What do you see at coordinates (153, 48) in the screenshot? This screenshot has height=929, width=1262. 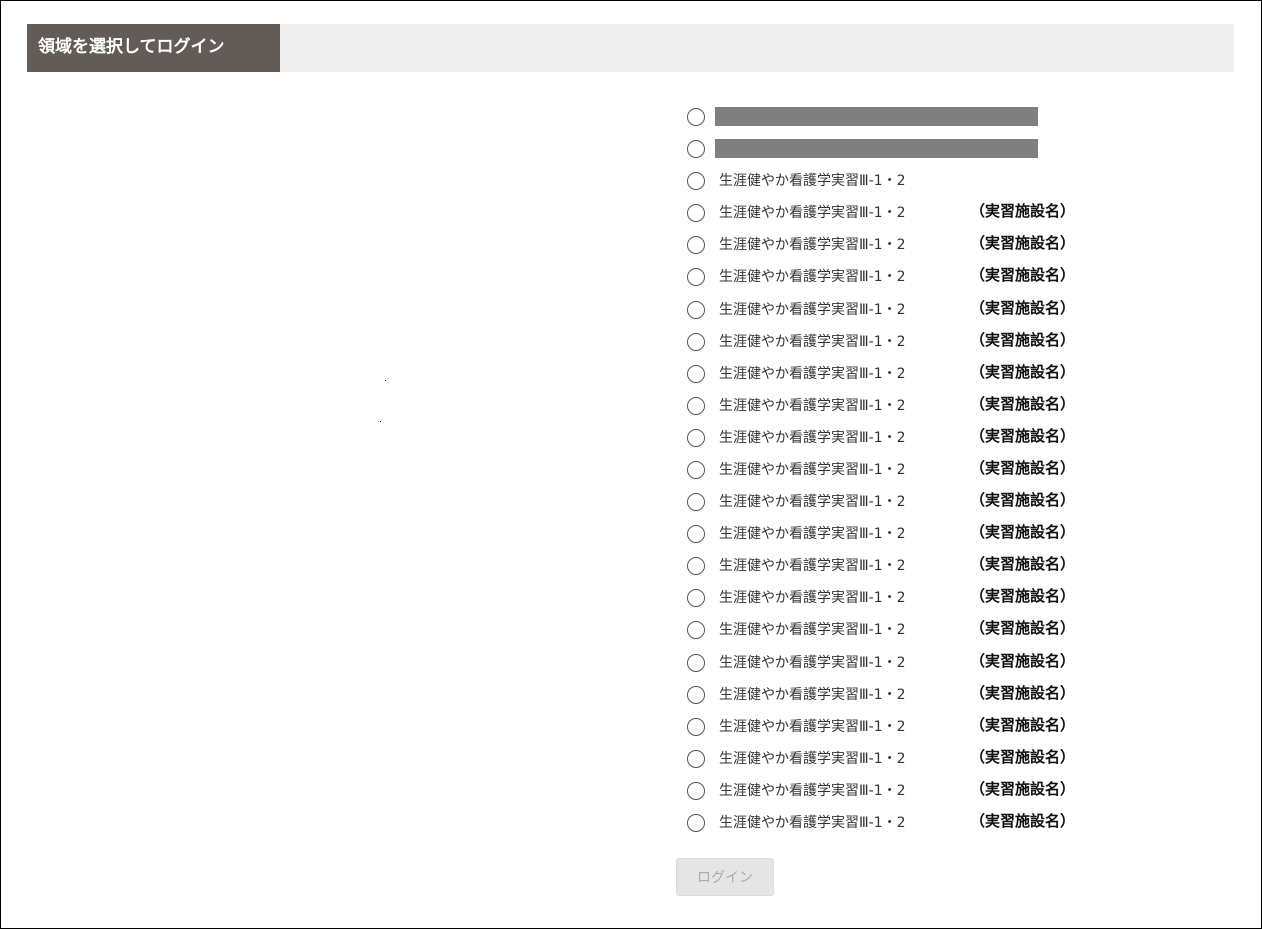 I see `page-title: 領域を選択してログイン` at bounding box center [153, 48].